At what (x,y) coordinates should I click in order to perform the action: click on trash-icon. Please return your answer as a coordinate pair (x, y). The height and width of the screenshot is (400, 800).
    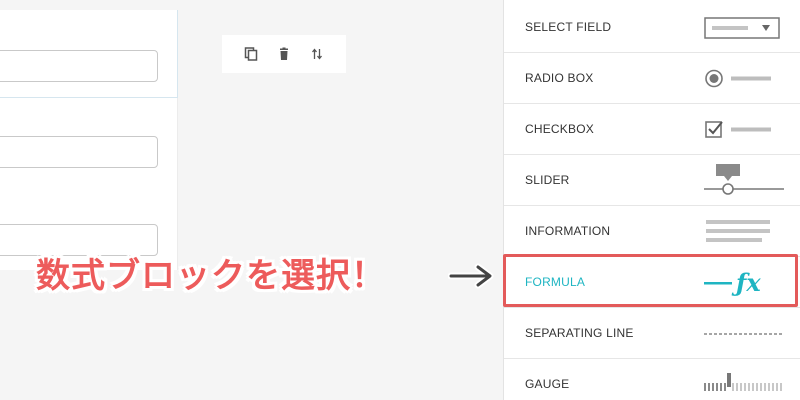
    Looking at the image, I should click on (284, 54).